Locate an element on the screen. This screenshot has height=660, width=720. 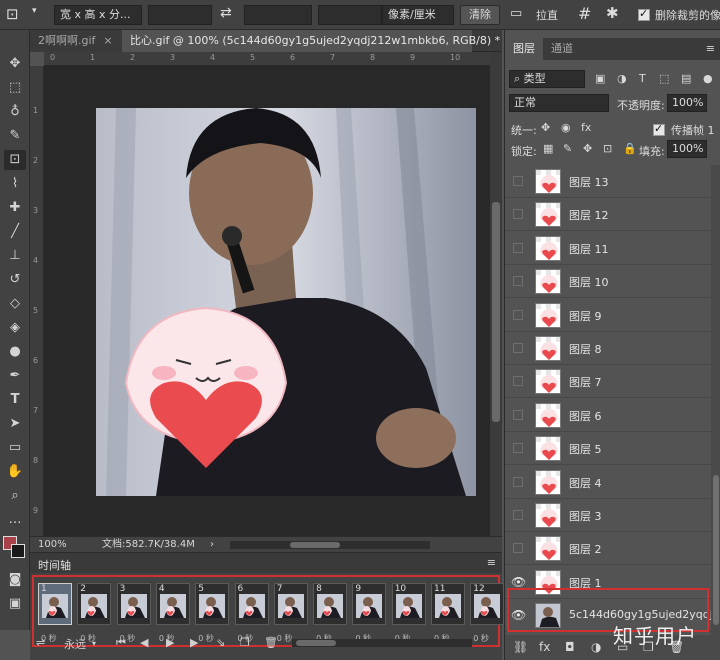
link-layers-icon: ⛓ is located at coordinates (520, 647).